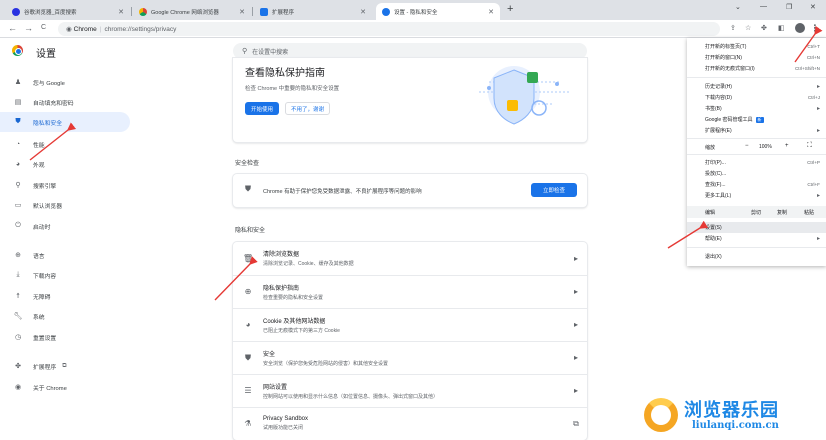 The image size is (826, 440). I want to click on menu-item-more-tools: 更多工具(L) ▸, so click(756, 195).